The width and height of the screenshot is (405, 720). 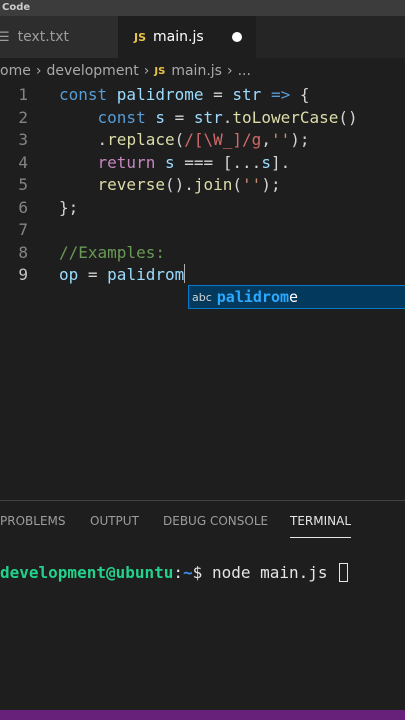 I want to click on code-line: 1 const palidrome = str => {, so click(x=202, y=95).